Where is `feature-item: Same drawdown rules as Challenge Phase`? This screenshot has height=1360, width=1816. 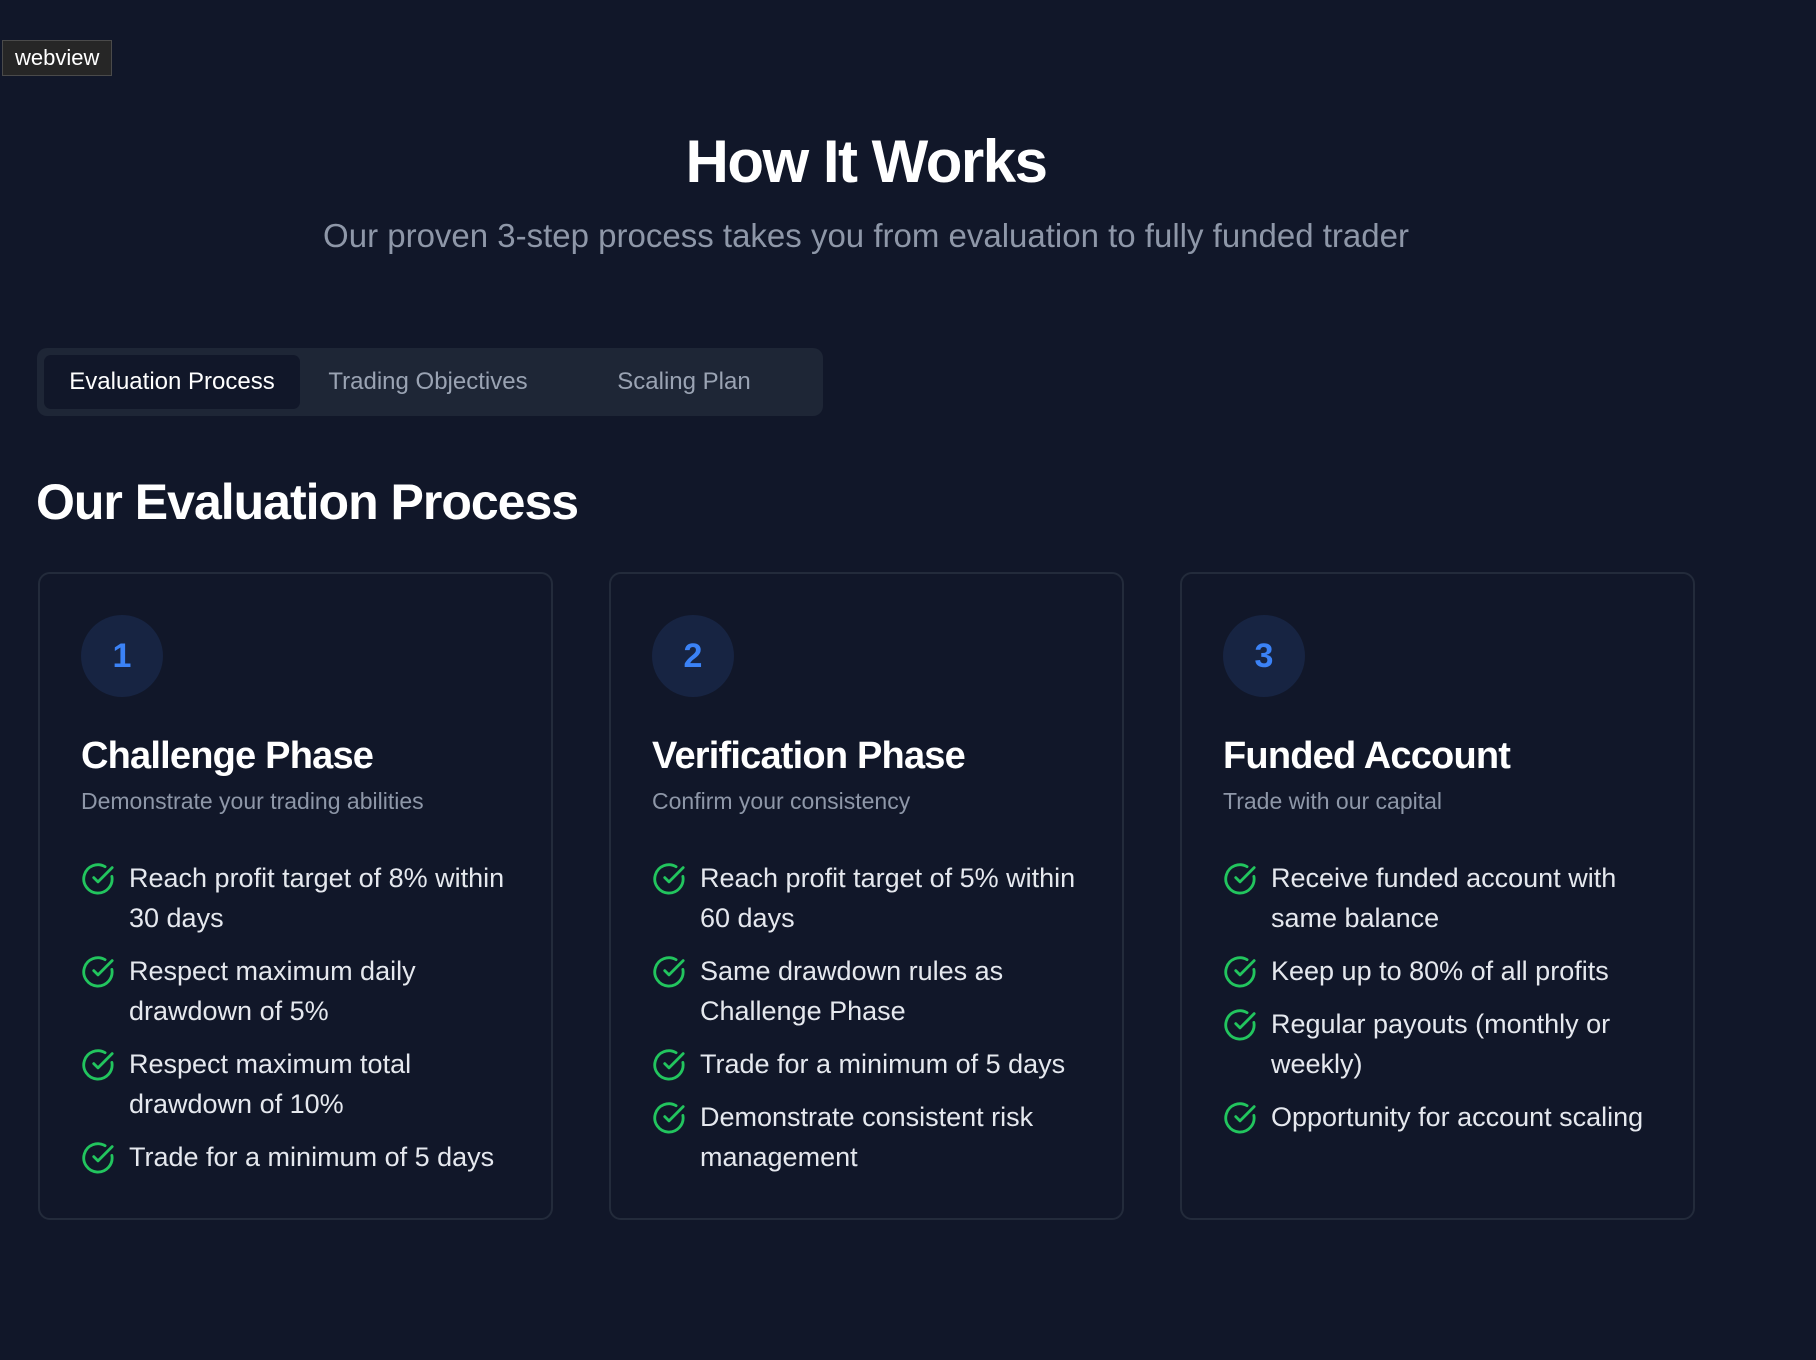
feature-item: Same drawdown rules as Challenge Phase is located at coordinates (877, 991).